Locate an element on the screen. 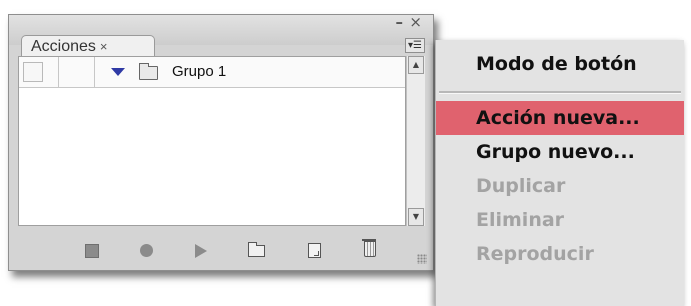 The height and width of the screenshot is (306, 691). set-name-label: Grupo 1 is located at coordinates (199, 71).